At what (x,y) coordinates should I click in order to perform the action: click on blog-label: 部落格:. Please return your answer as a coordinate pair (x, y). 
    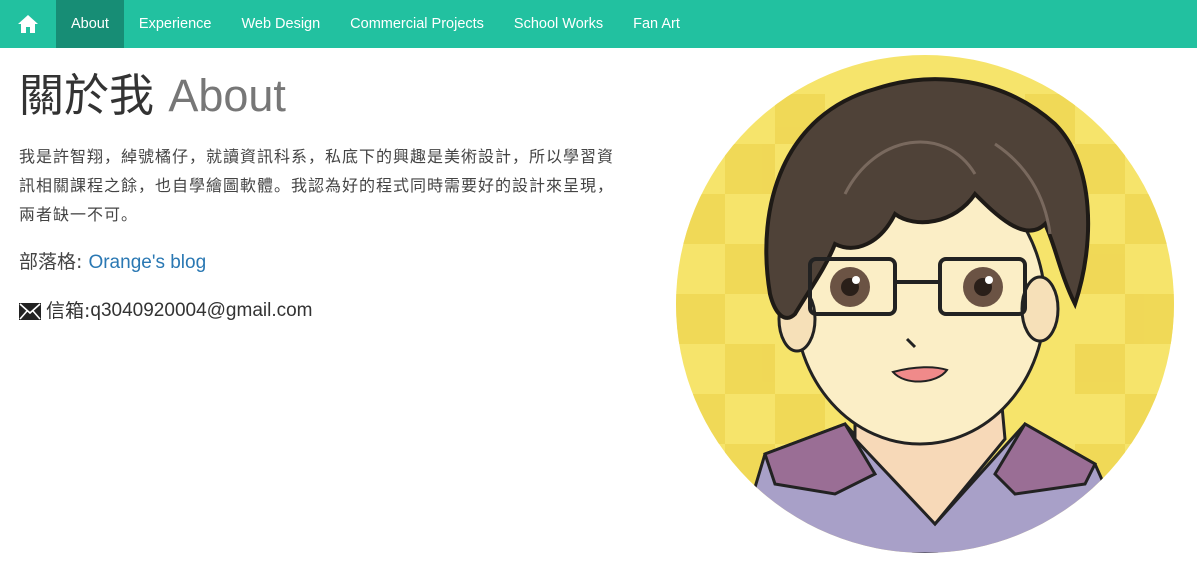
    Looking at the image, I should click on (54, 262).